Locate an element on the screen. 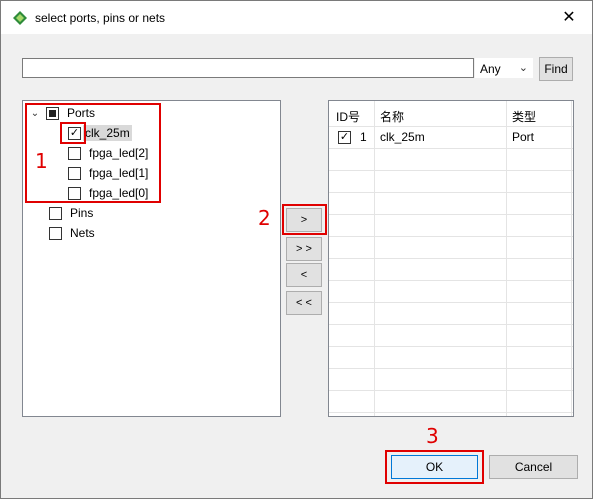 This screenshot has width=593, height=499. add-all-button: > > is located at coordinates (304, 249).